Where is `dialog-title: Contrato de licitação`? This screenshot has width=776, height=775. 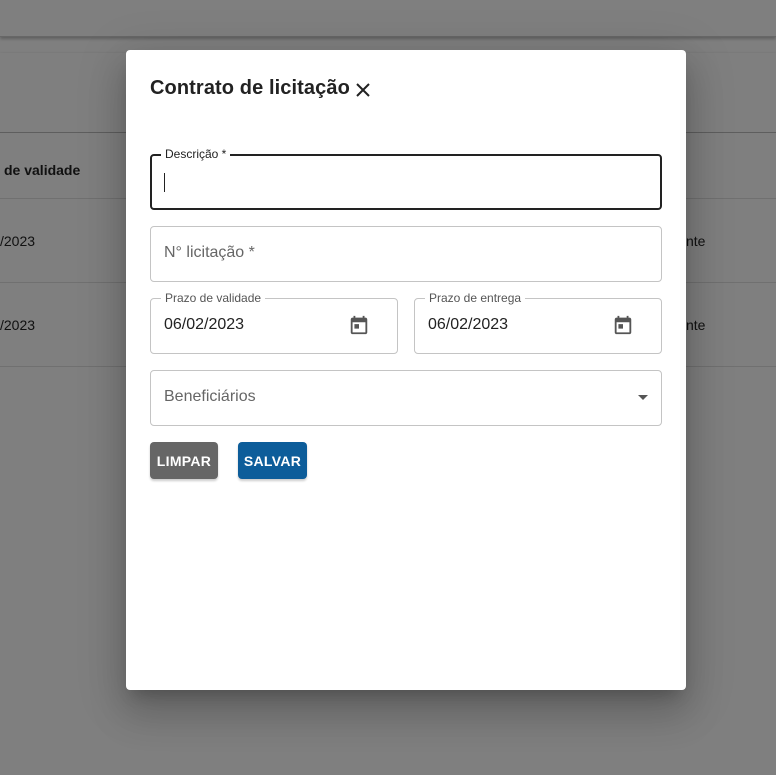
dialog-title: Contrato de licitação is located at coordinates (250, 88).